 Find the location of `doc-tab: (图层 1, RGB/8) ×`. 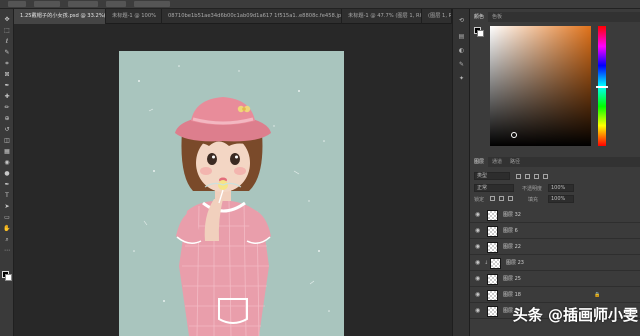

doc-tab: (图层 1, RGB/8) × is located at coordinates (437, 16).